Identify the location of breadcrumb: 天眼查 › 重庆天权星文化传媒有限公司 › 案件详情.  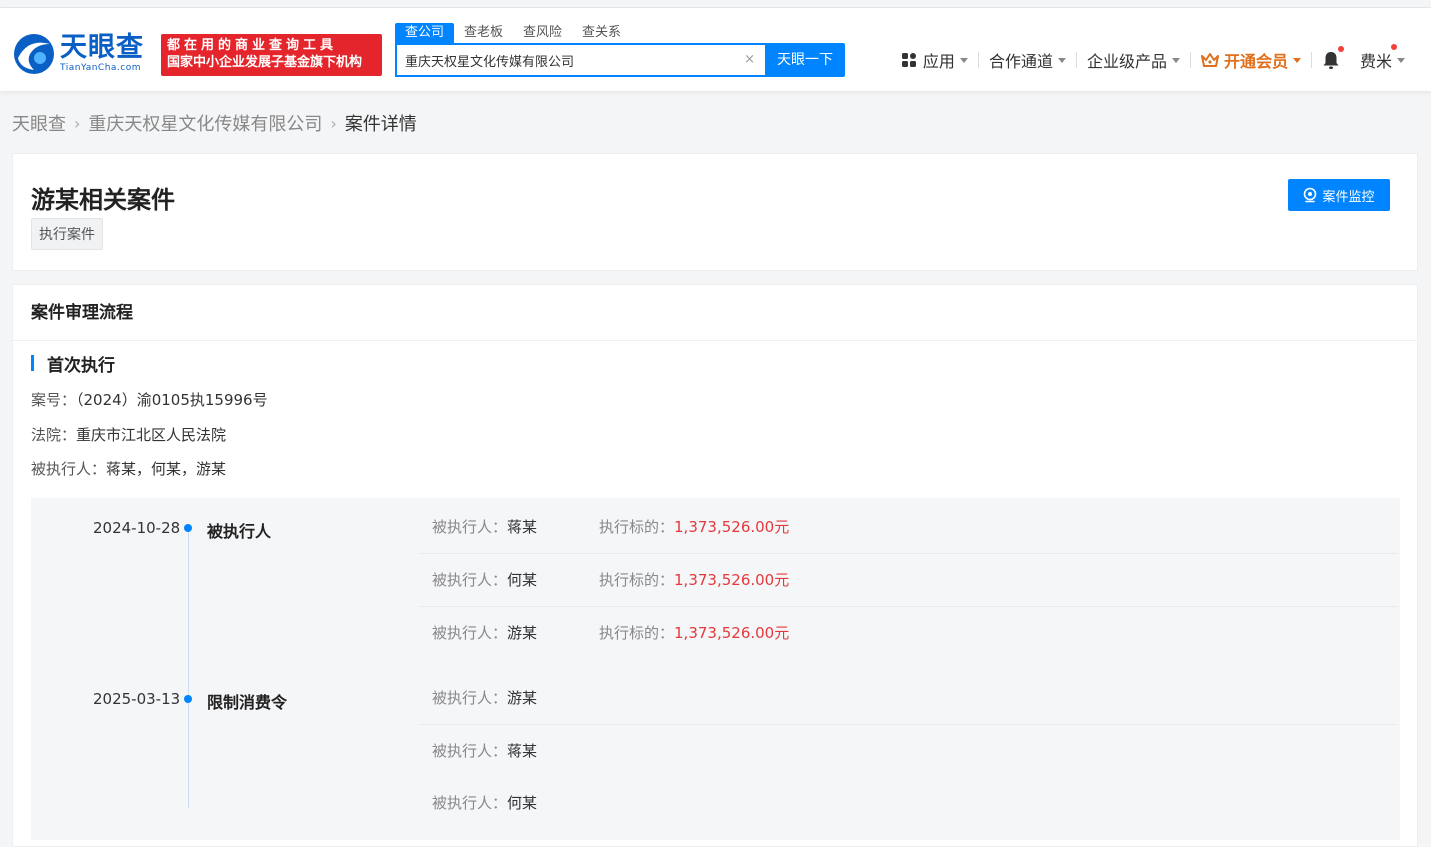
(214, 123).